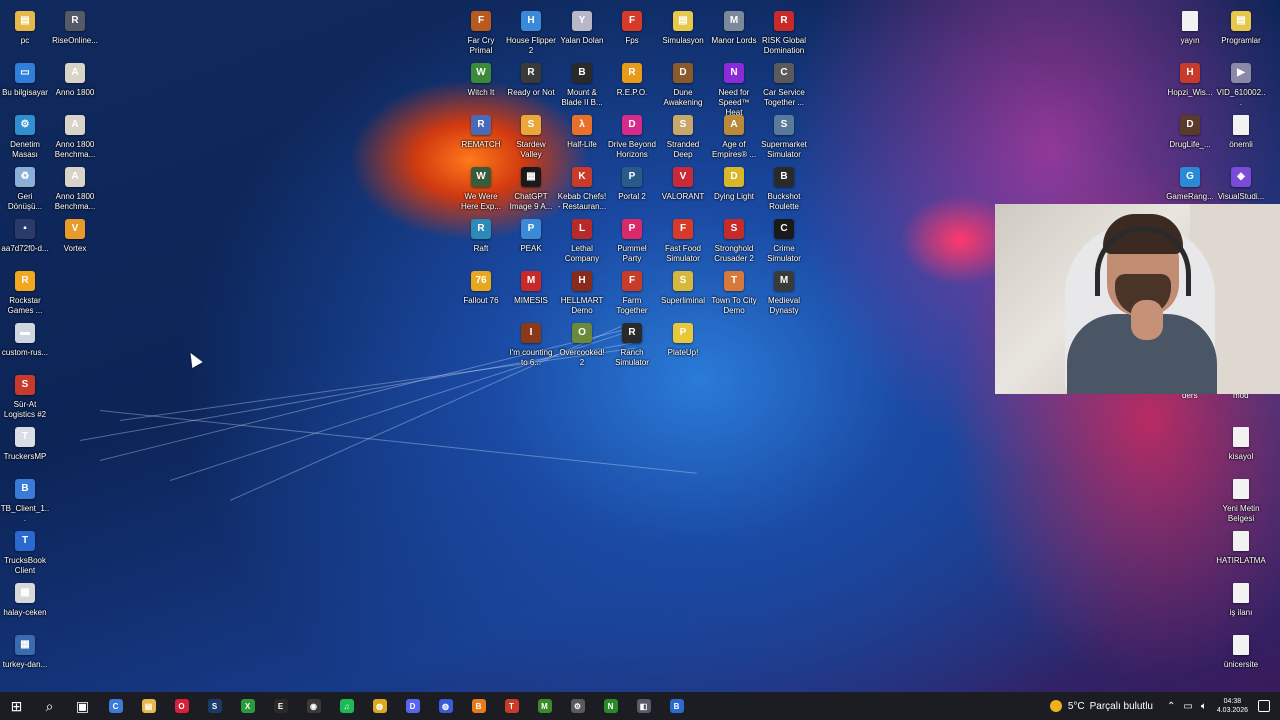 This screenshot has height=720, width=1280. I want to click on desktop-icon: ▤ Simulasyon, so click(683, 27).